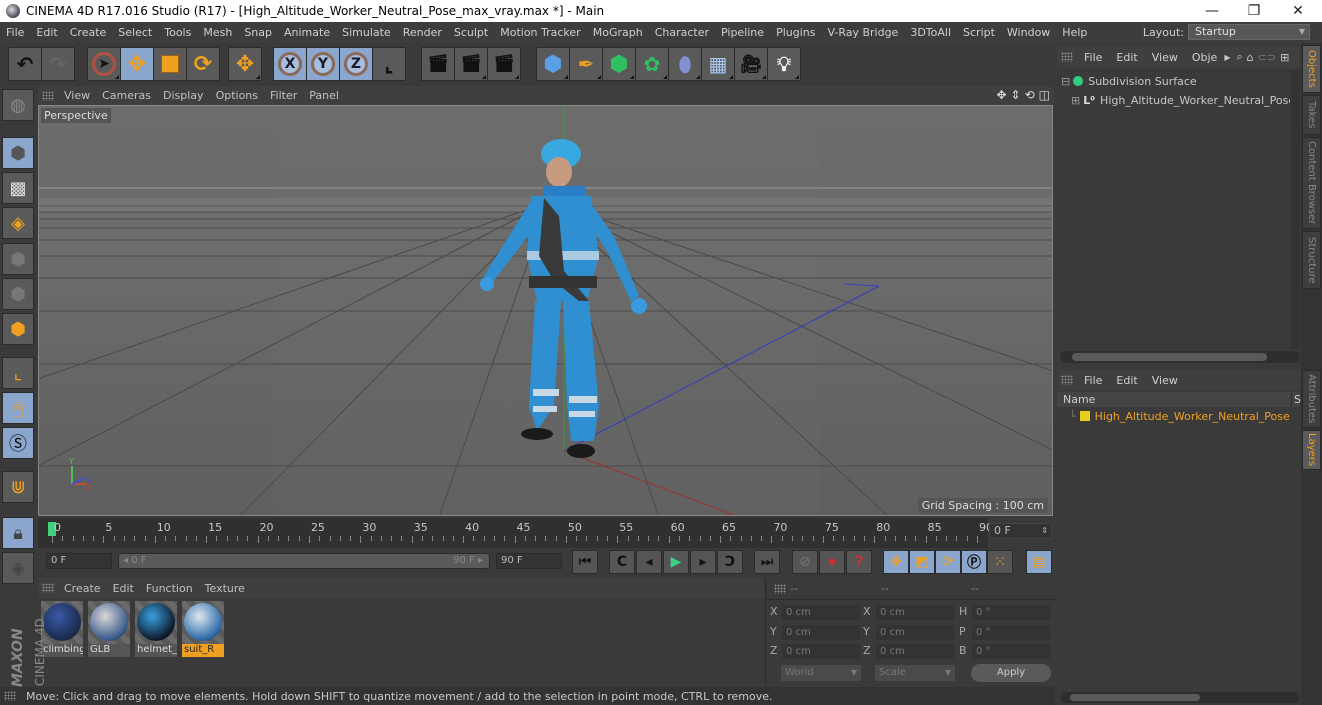 Image resolution: width=1322 pixels, height=705 pixels. I want to click on edges-mode-button: ⬢, so click(18, 294).